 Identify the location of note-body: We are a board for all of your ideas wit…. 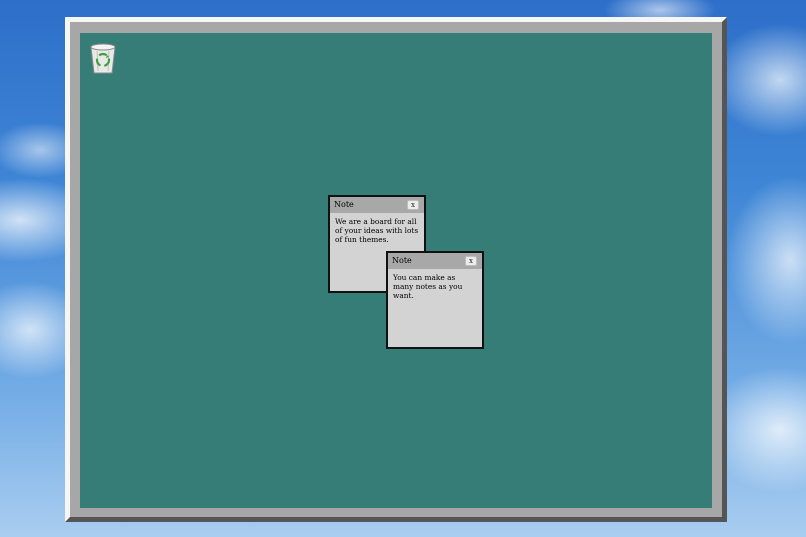
(377, 230).